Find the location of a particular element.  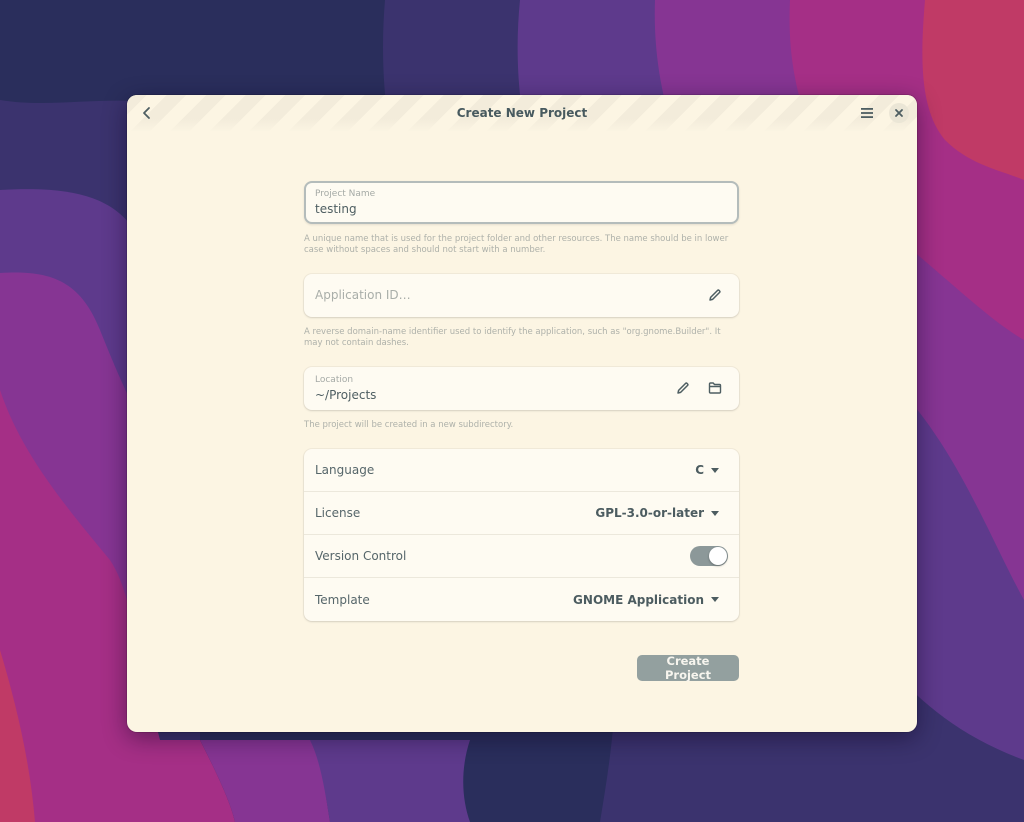

license-row: License GPL-3.0-or-later is located at coordinates (521, 513).